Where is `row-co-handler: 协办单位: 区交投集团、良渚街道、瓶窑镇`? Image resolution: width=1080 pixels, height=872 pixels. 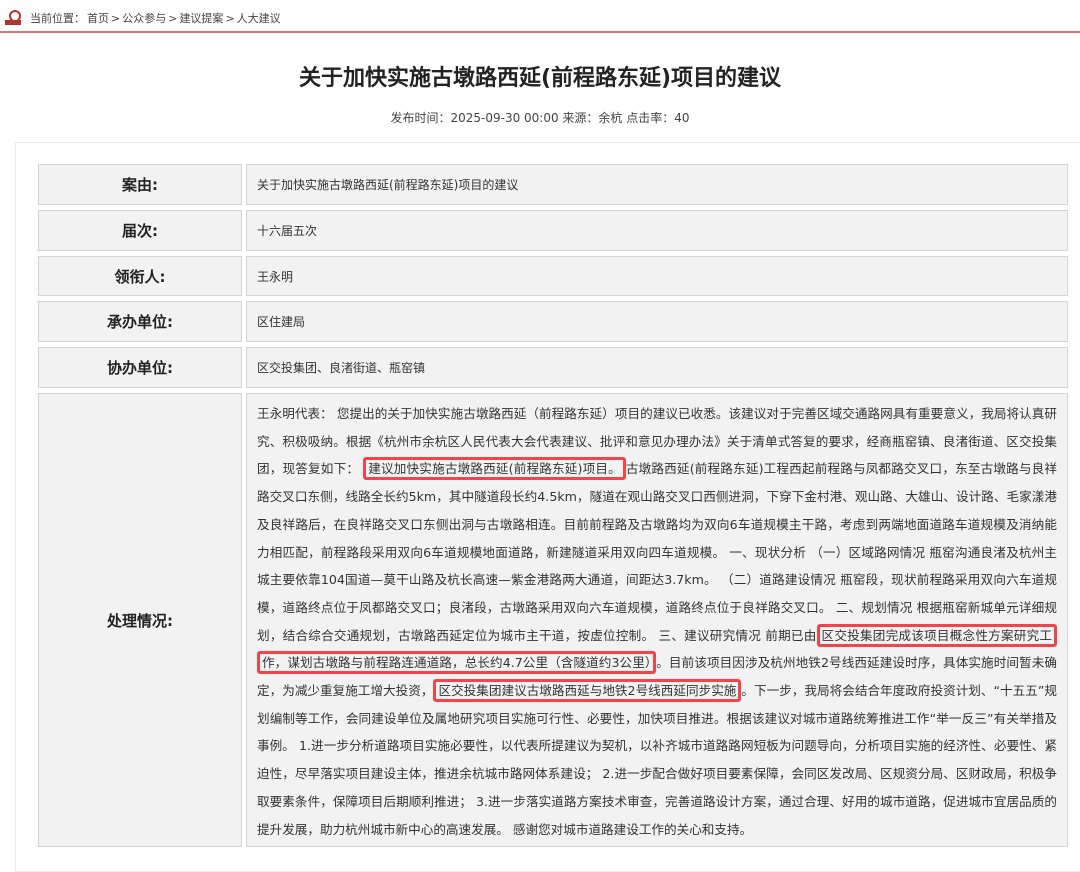 row-co-handler: 协办单位: 区交投集团、良渚街道、瓶窑镇 is located at coordinates (553, 367).